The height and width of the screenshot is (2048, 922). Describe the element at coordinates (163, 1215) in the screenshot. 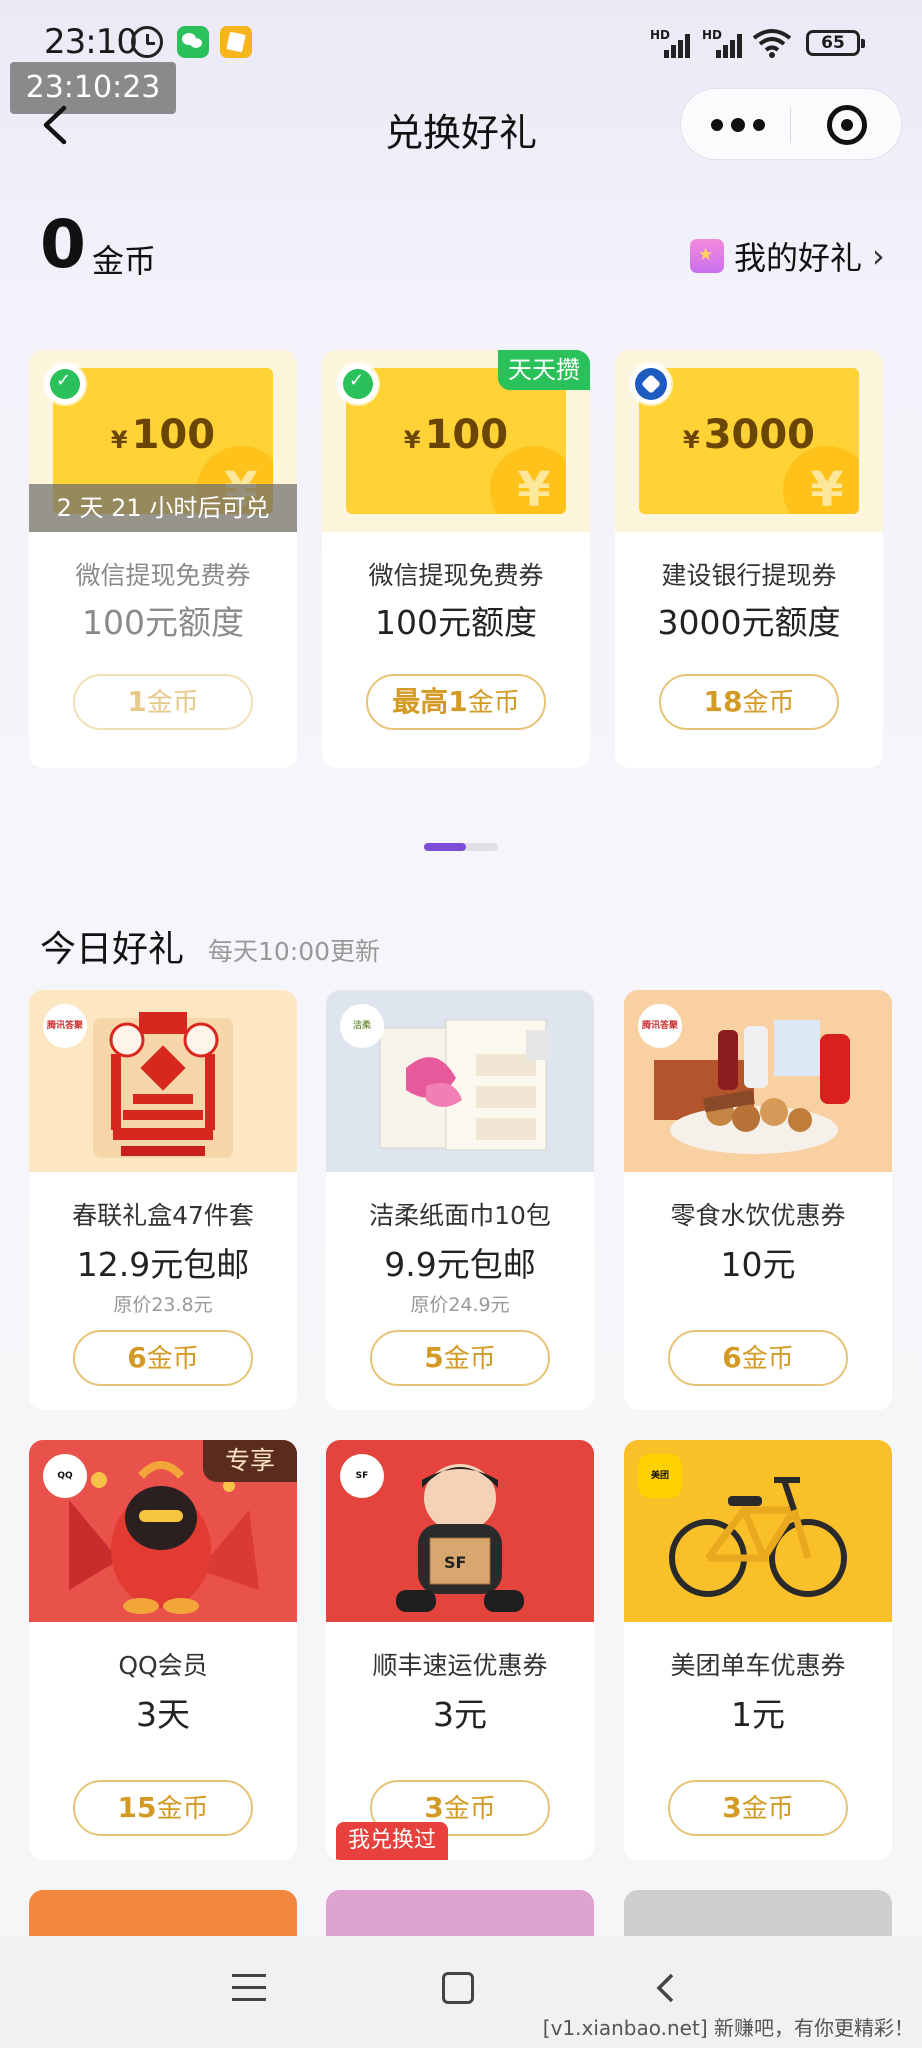

I see `gift-name: 春联礼盒47件套` at that location.